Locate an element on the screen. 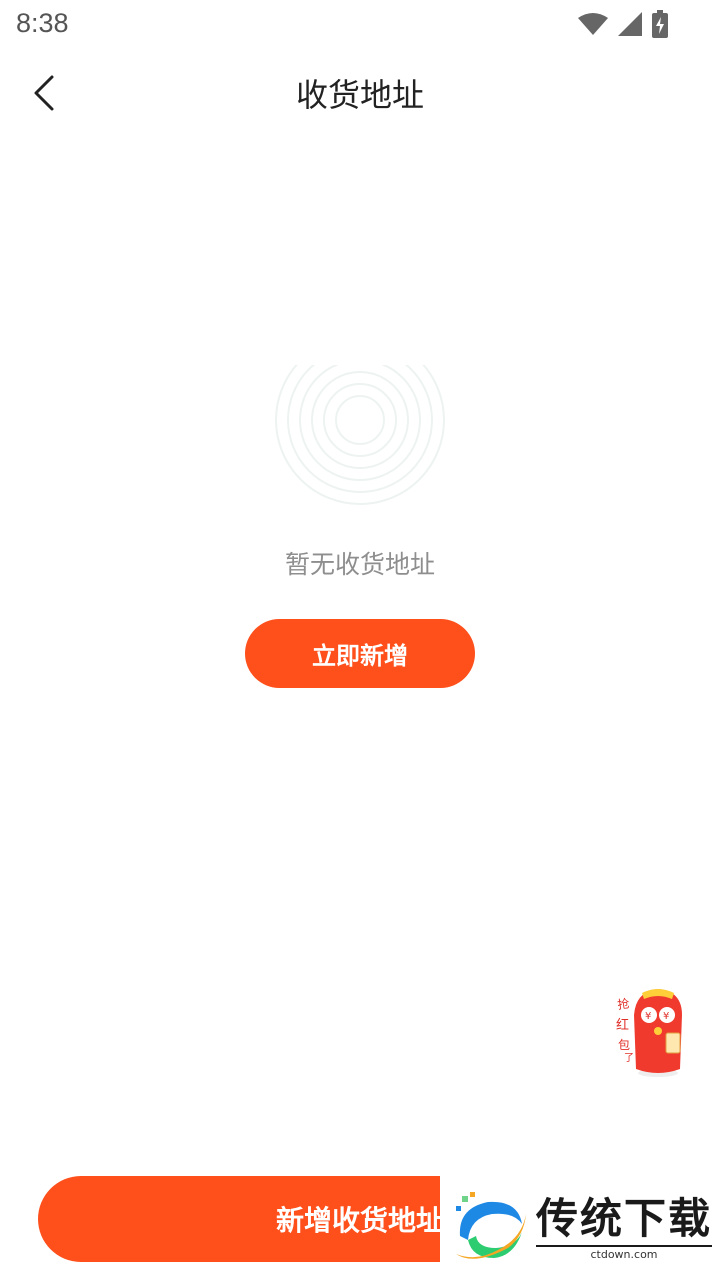  status-bar: 8:38 is located at coordinates (360, 25).